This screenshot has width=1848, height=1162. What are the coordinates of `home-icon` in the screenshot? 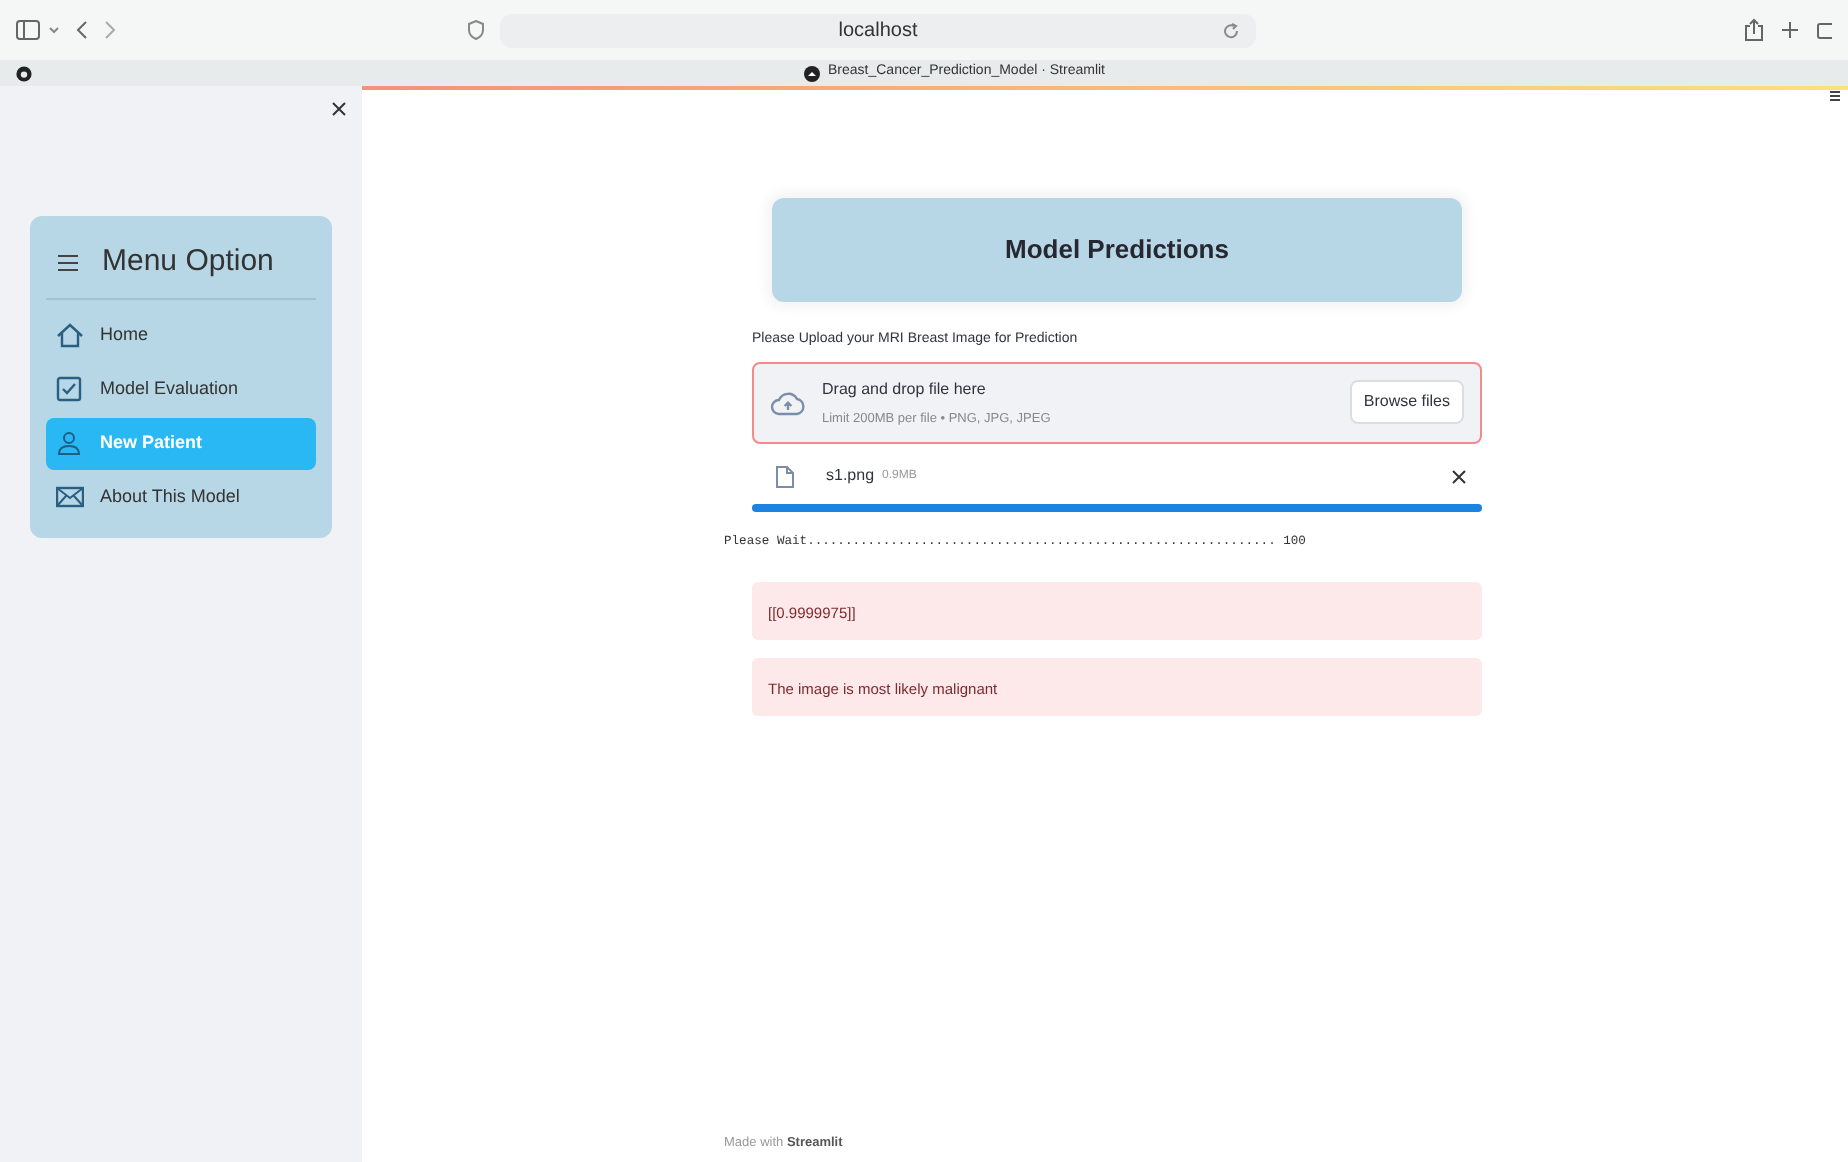 It's located at (70, 335).